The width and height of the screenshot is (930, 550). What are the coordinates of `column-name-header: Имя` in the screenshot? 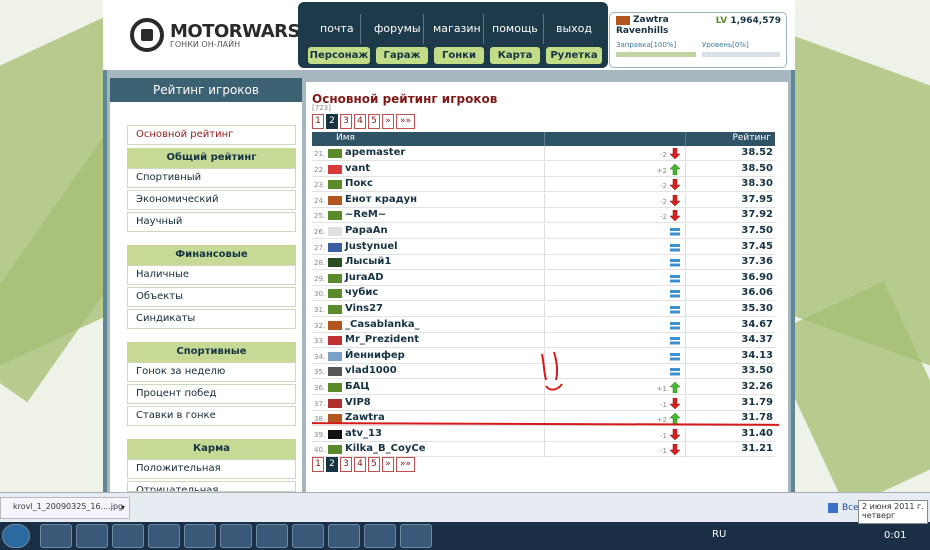 It's located at (345, 138).